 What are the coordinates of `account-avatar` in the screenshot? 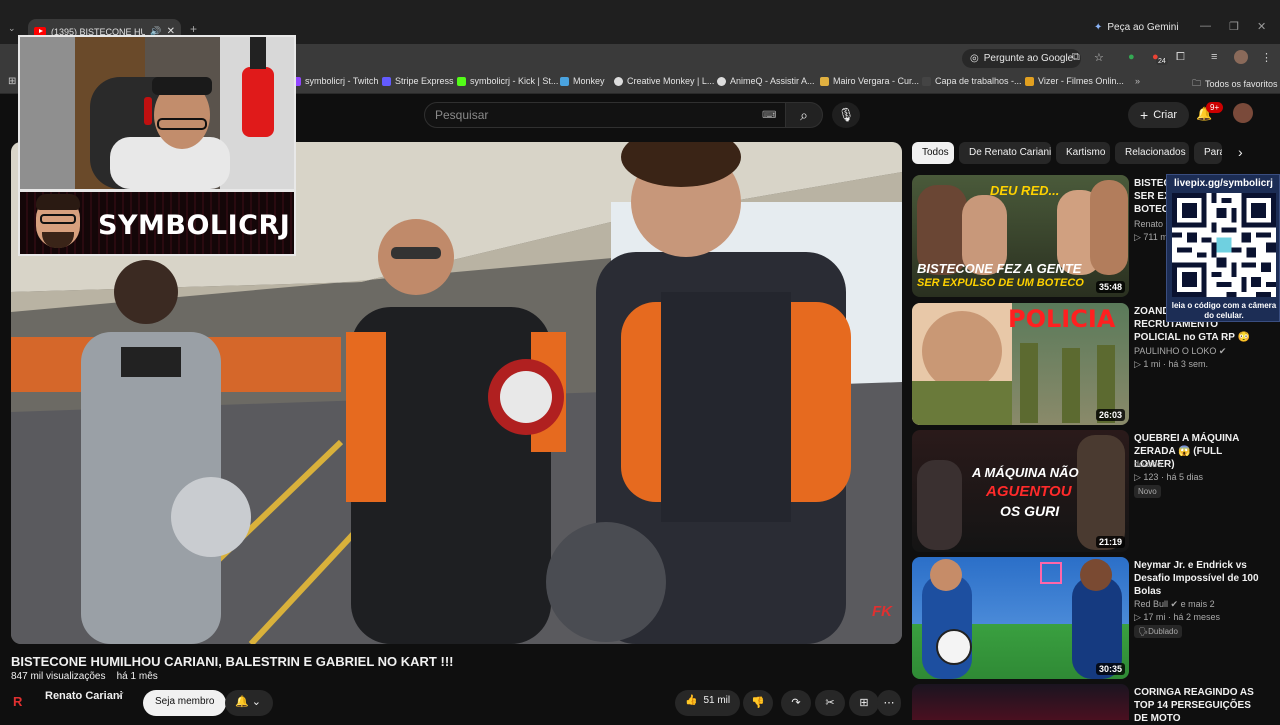 It's located at (1243, 113).